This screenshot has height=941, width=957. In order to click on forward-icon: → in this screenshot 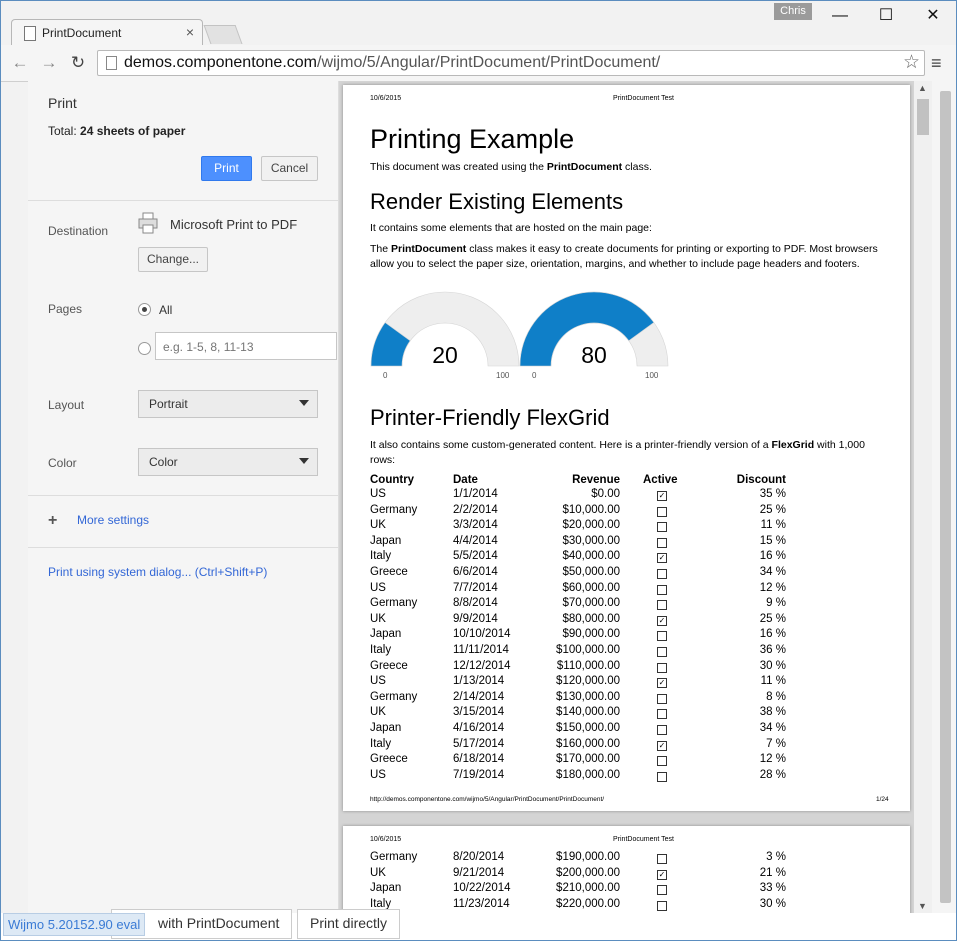, I will do `click(49, 63)`.